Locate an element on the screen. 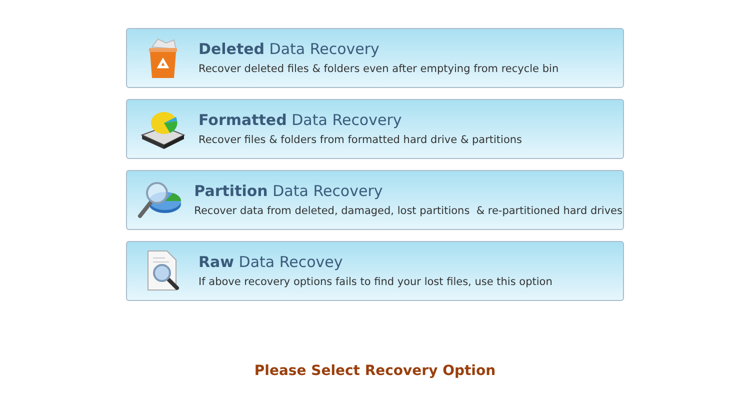  option-title: Partition Data Recovery is located at coordinates (289, 191).